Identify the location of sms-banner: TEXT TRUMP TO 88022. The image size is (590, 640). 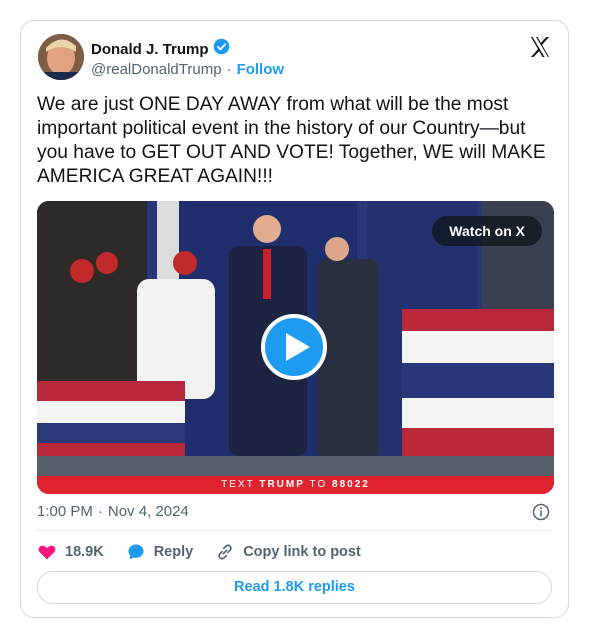
(295, 485).